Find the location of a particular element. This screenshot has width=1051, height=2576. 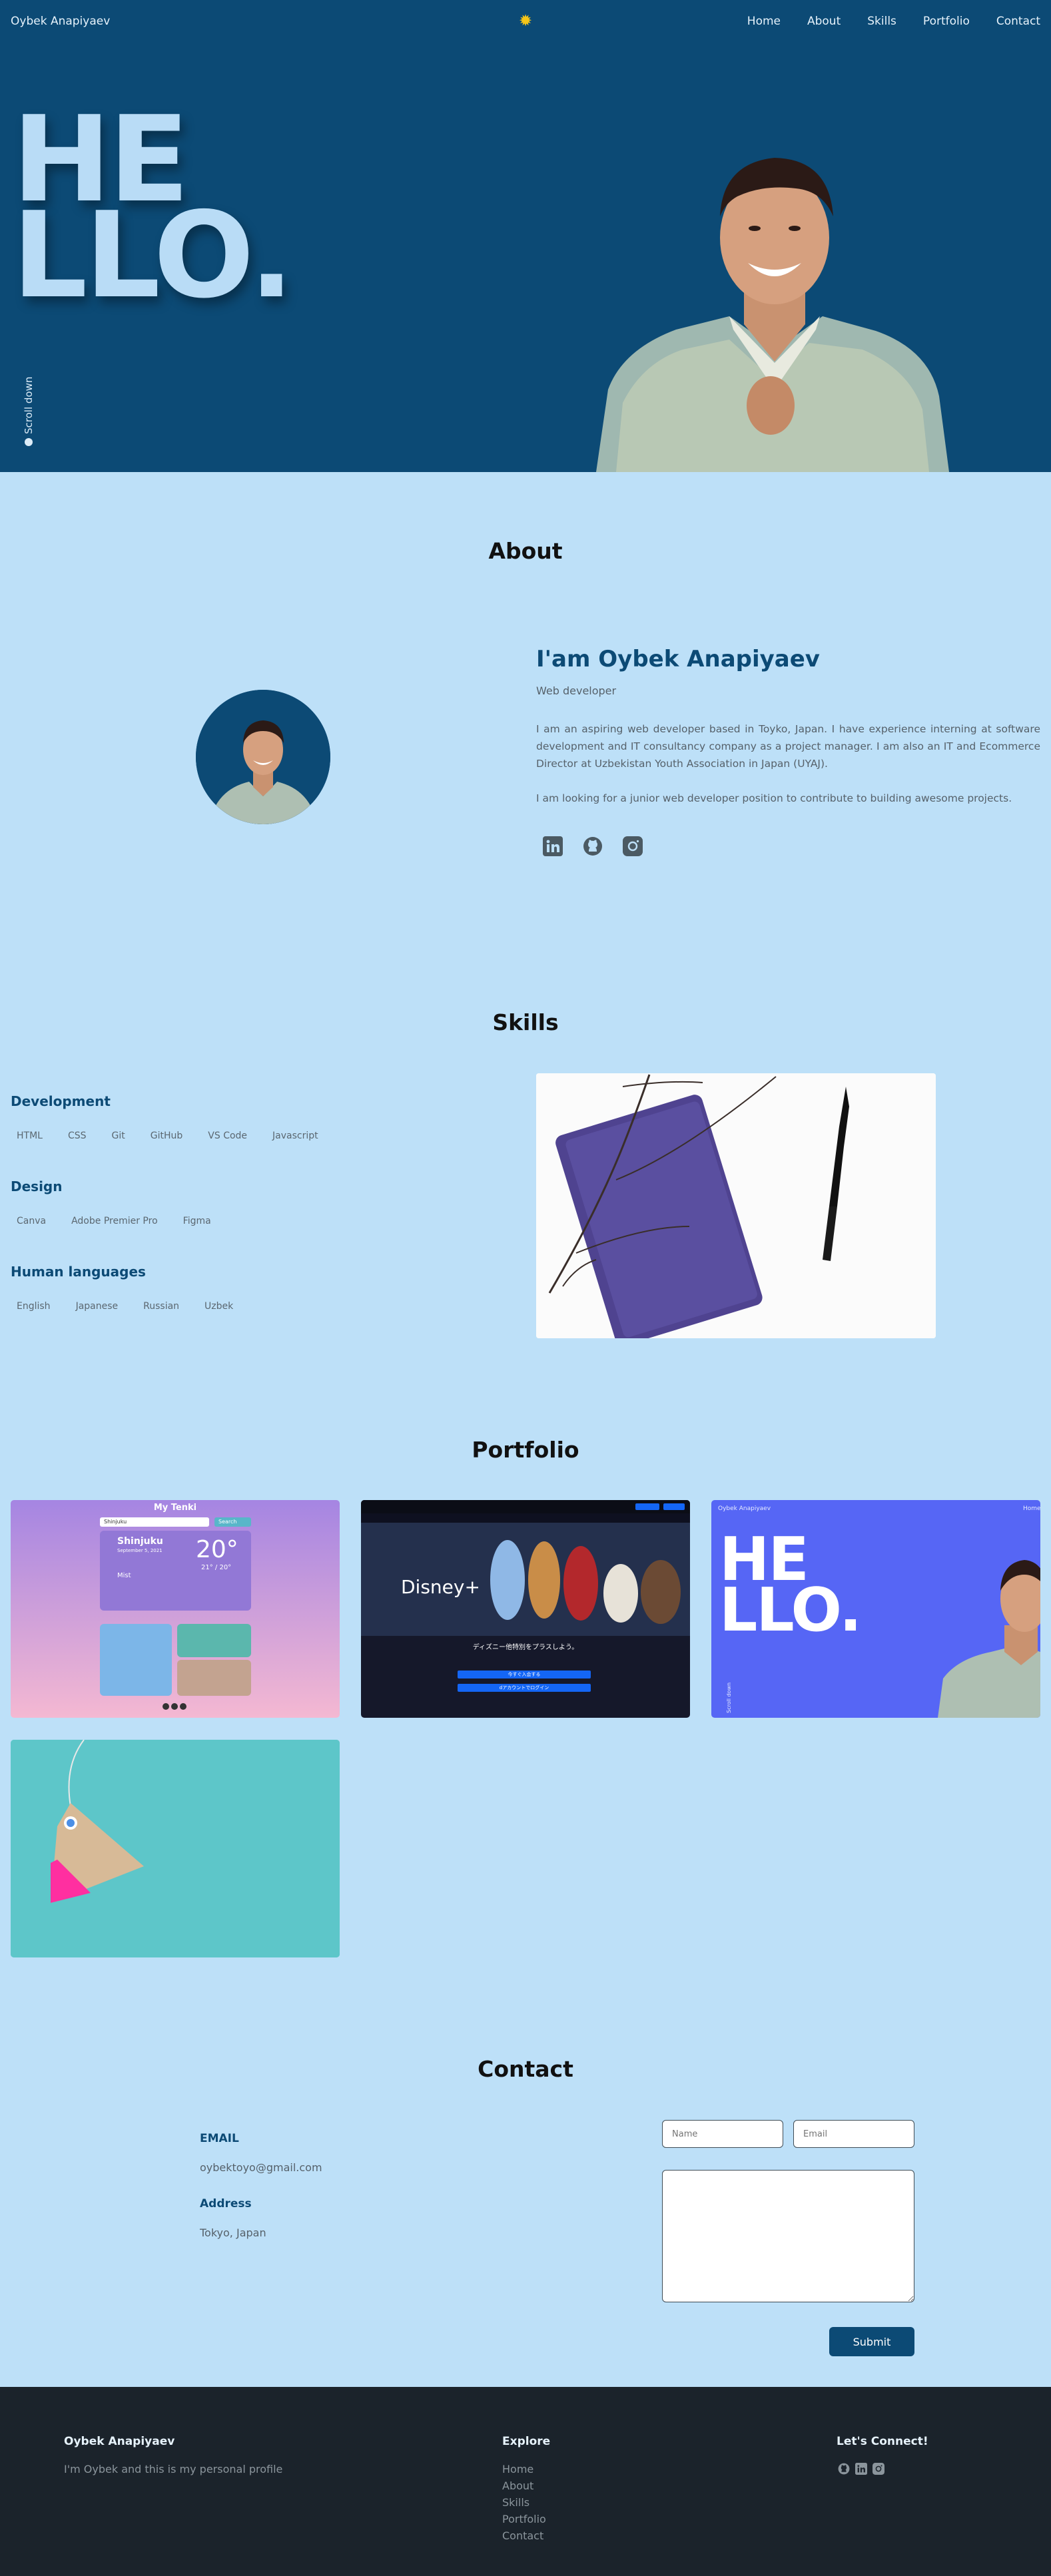

skill-chip: Git is located at coordinates (118, 1136).